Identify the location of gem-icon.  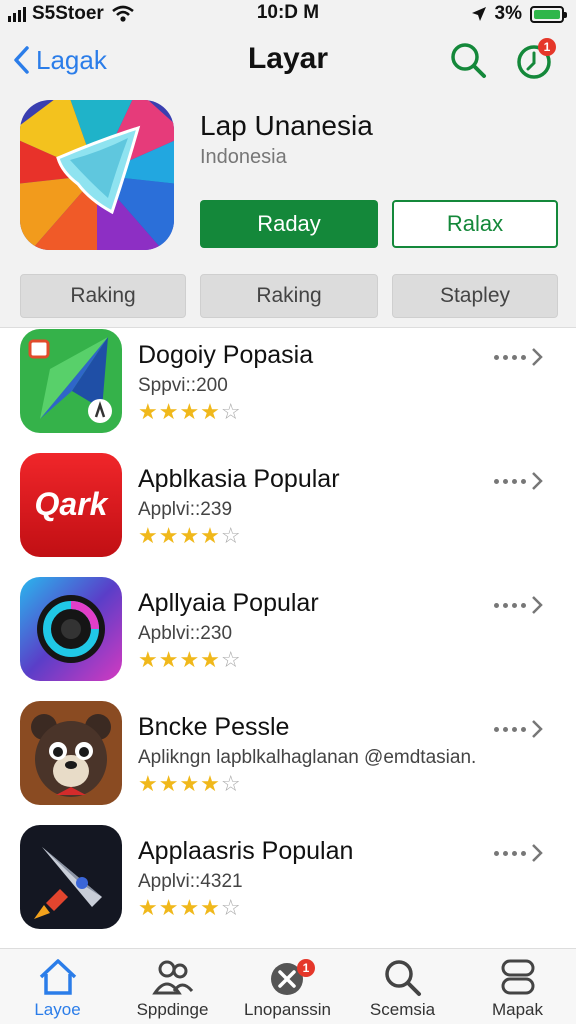
(97, 175).